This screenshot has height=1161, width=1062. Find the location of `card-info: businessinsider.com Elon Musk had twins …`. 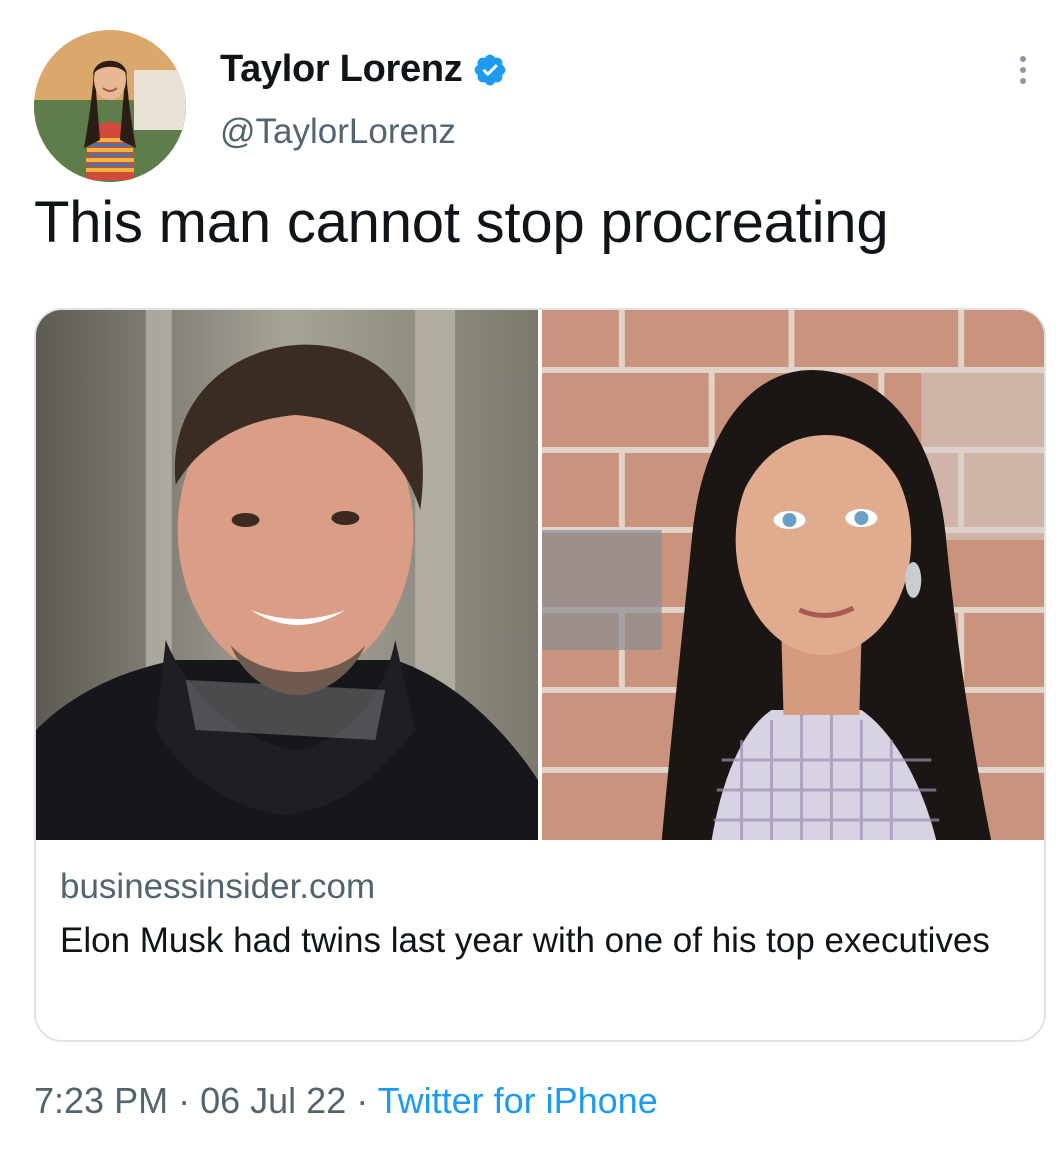

card-info: businessinsider.com Elon Musk had twins … is located at coordinates (540, 914).